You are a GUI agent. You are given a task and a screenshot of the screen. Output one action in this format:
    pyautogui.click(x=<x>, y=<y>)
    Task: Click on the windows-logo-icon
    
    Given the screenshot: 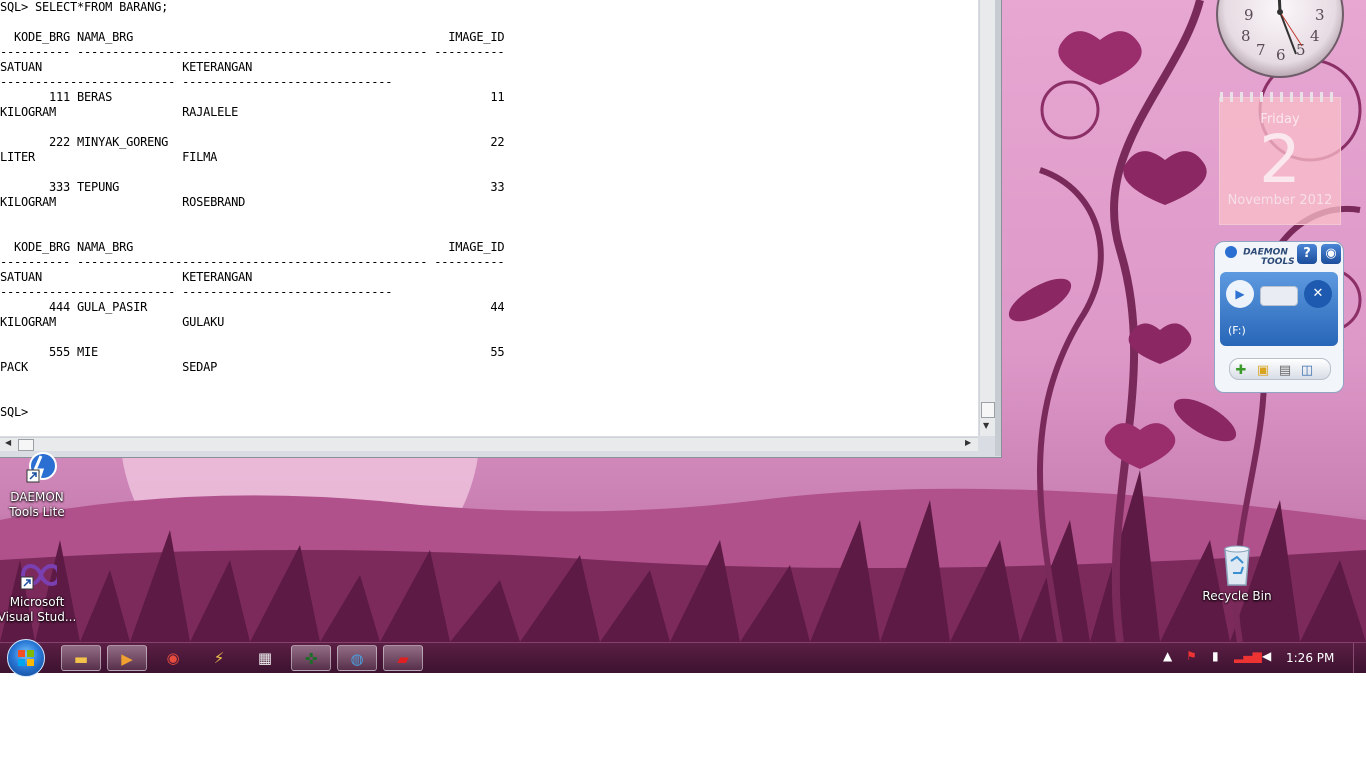 What is the action you would take?
    pyautogui.click(x=26, y=658)
    